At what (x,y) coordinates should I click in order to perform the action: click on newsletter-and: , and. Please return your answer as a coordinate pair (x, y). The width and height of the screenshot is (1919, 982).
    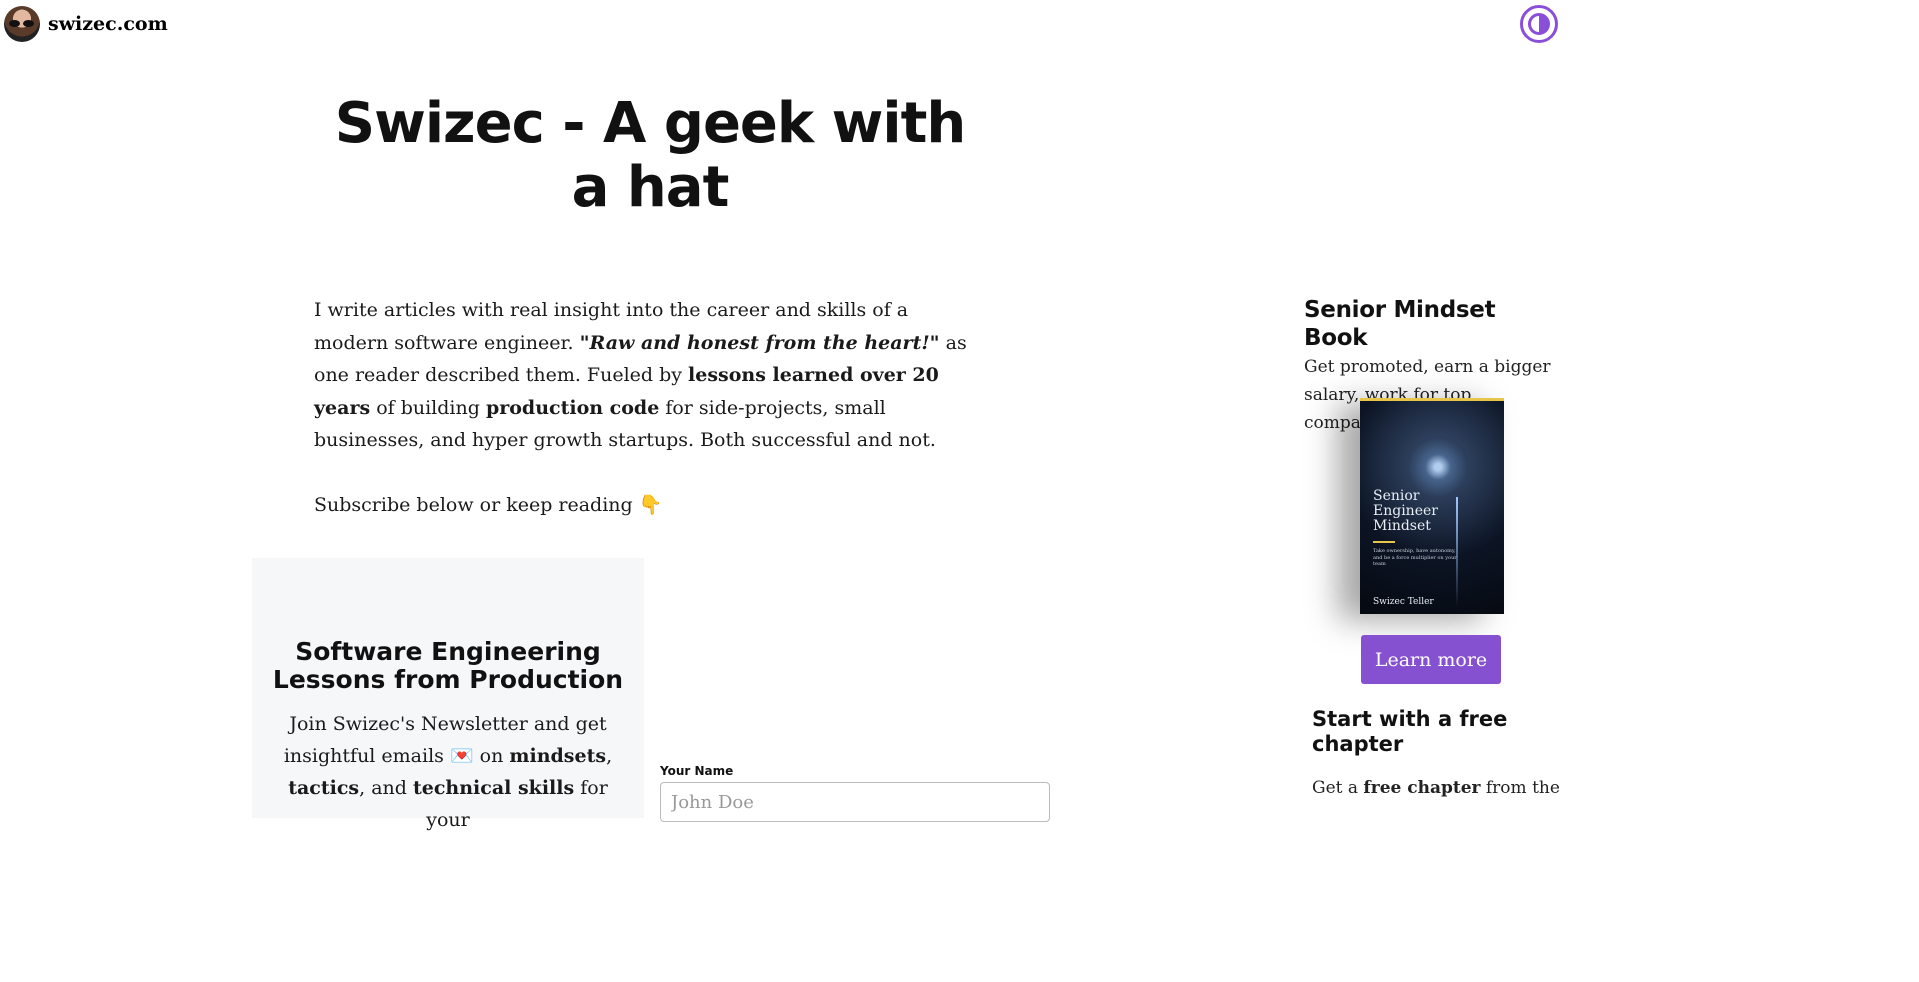
    Looking at the image, I should click on (386, 788).